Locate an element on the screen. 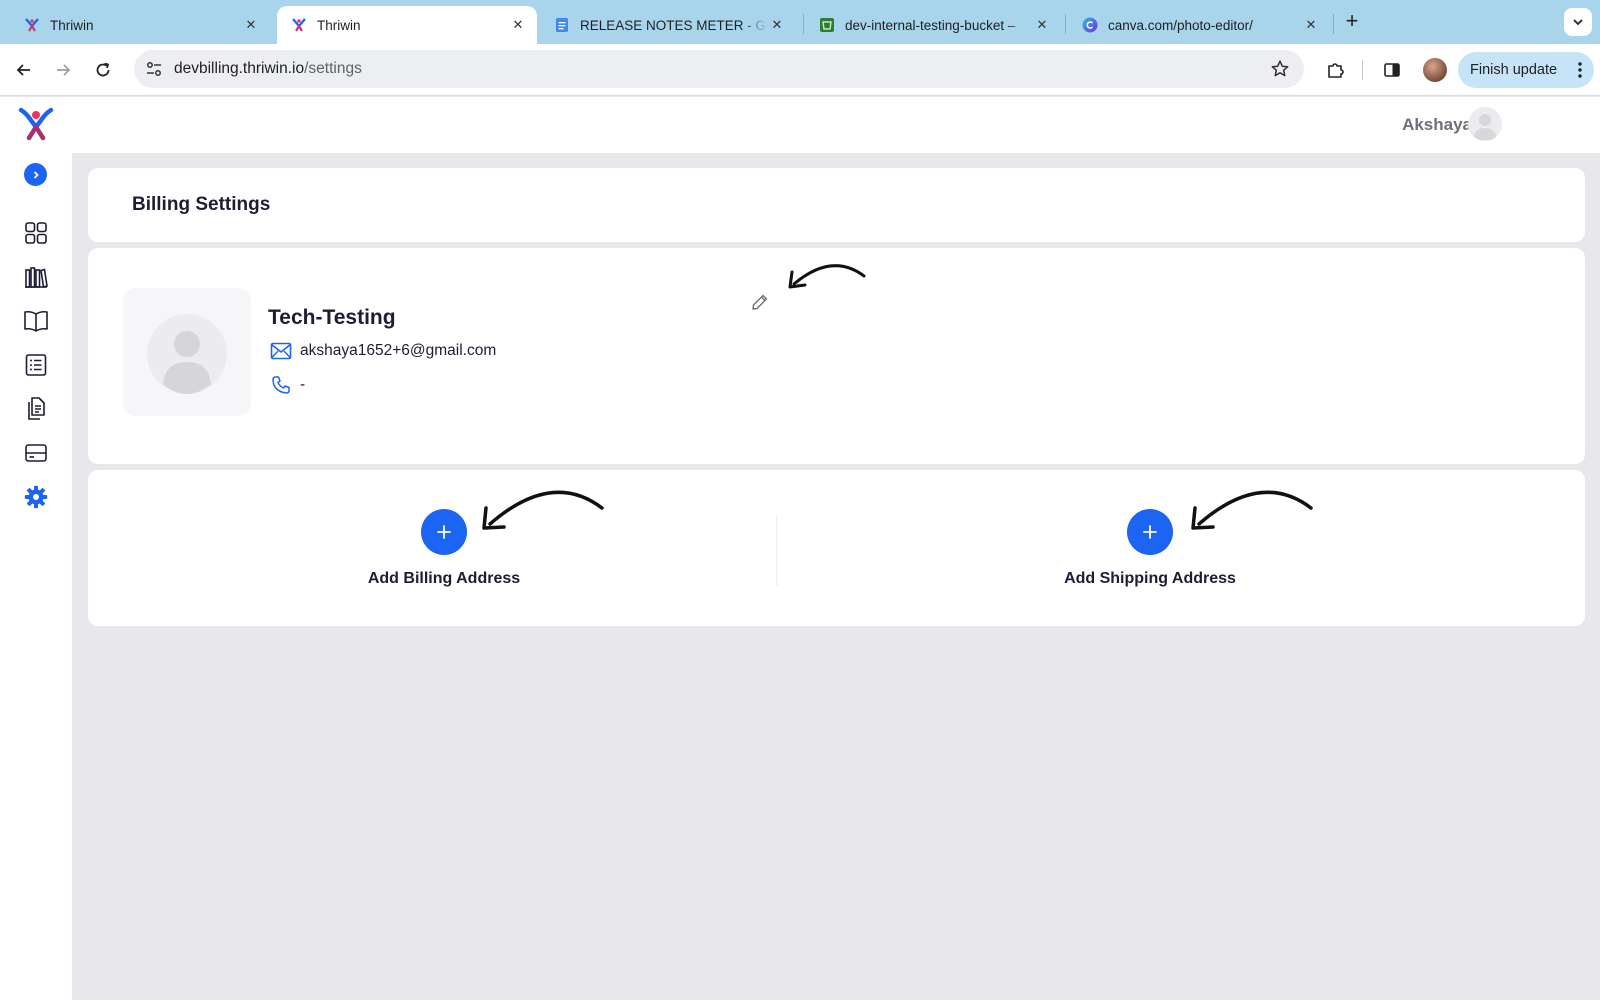 Image resolution: width=1600 pixels, height=1000 pixels. browser-tab-release-notes: RELEASE NOTES METER - Go ✕ is located at coordinates (668, 25).